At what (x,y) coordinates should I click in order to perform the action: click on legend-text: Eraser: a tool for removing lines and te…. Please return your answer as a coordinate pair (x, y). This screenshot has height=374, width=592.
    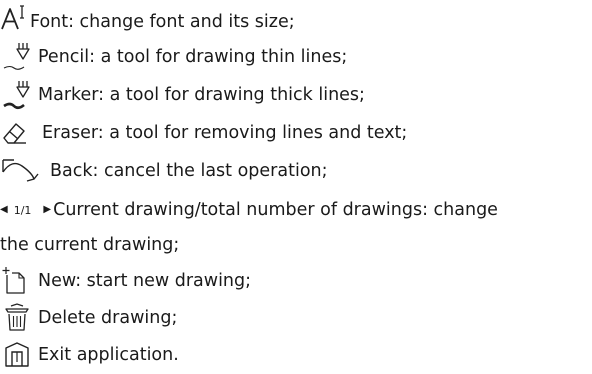
    Looking at the image, I should click on (225, 133).